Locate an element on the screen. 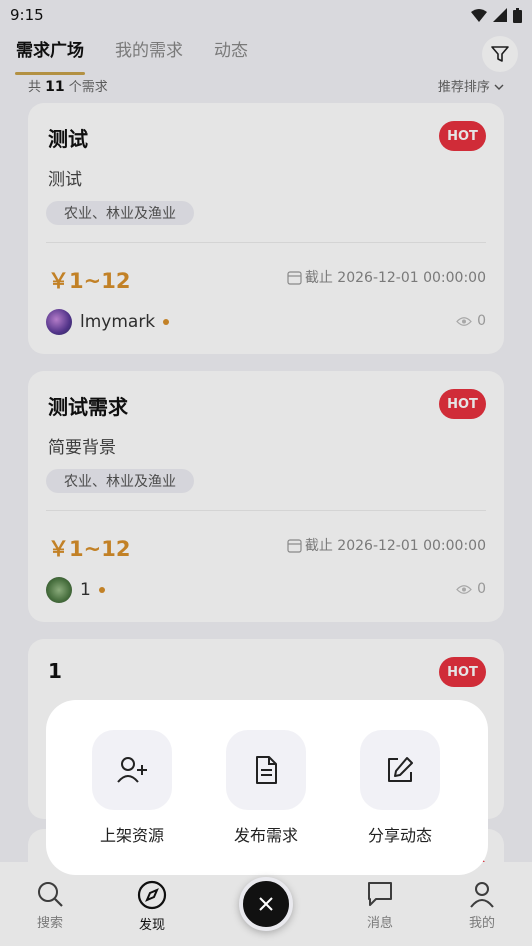  action-share-feed: 分享动态 is located at coordinates (400, 788).